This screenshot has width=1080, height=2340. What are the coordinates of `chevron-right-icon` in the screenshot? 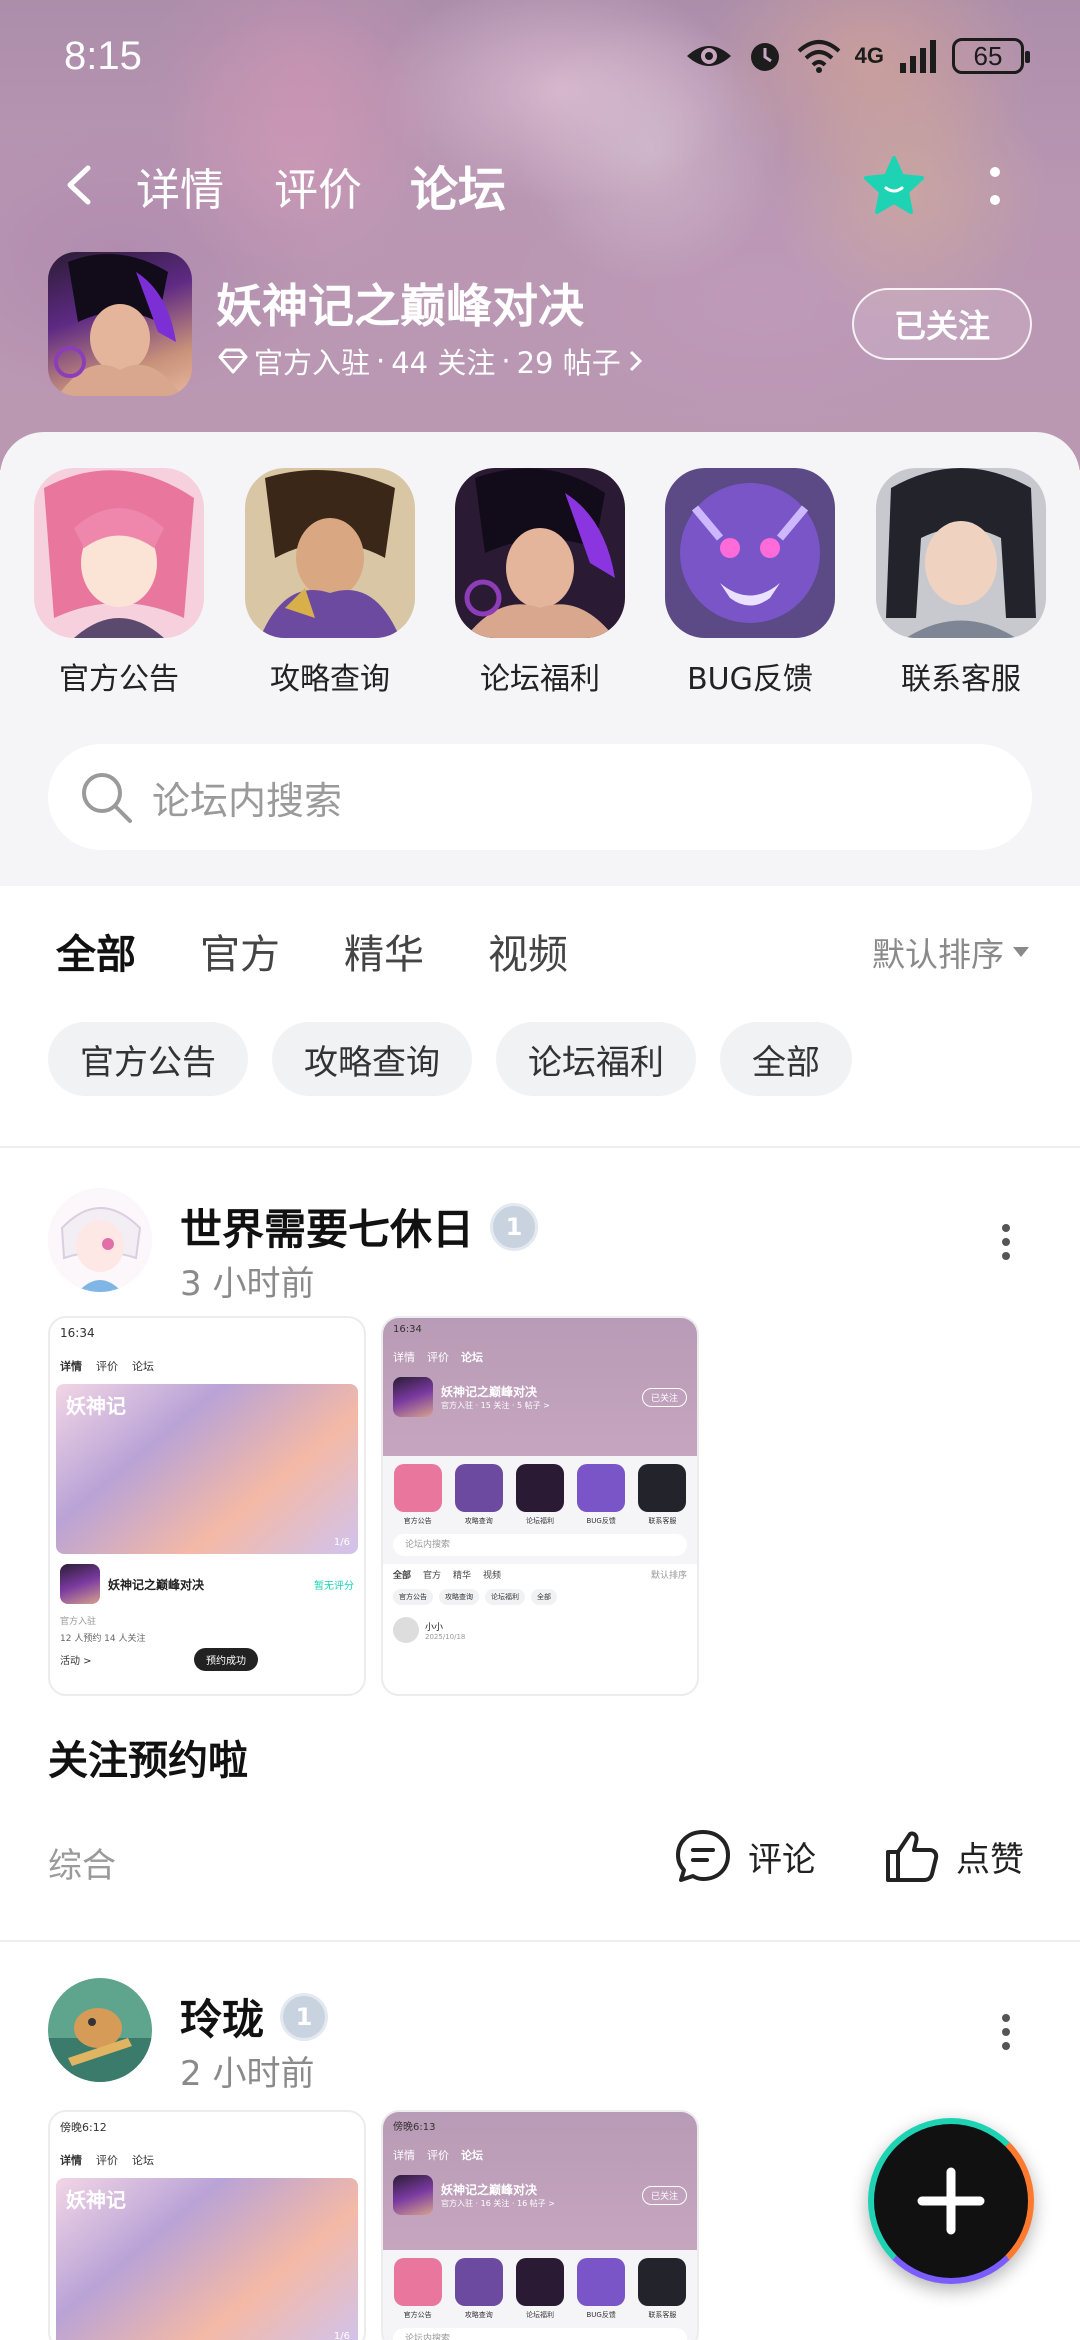 It's located at (635, 361).